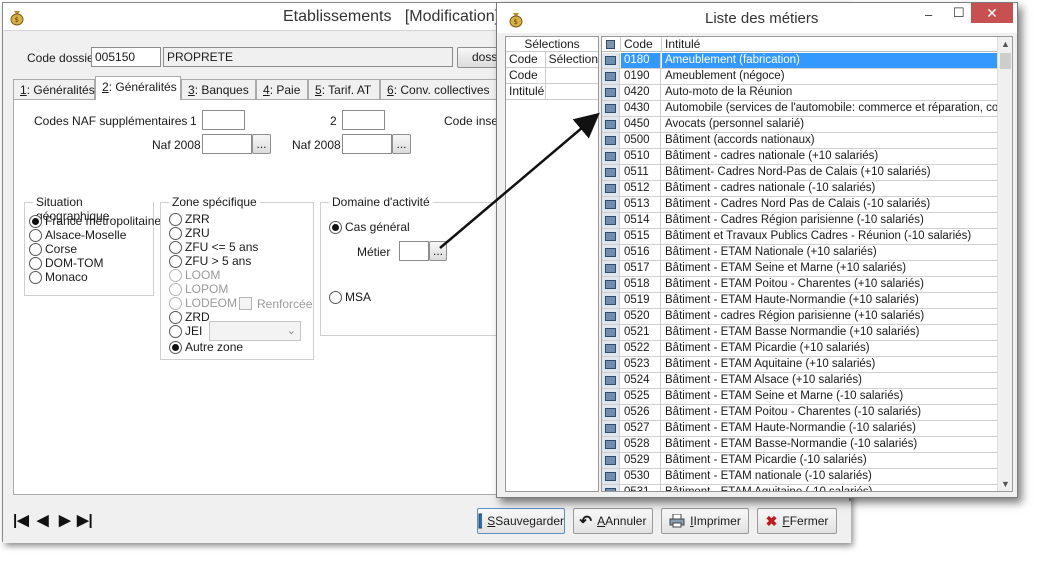 This screenshot has height=567, width=1047. Describe the element at coordinates (58, 277) in the screenshot. I see `radio-monaco: Monaco` at that location.